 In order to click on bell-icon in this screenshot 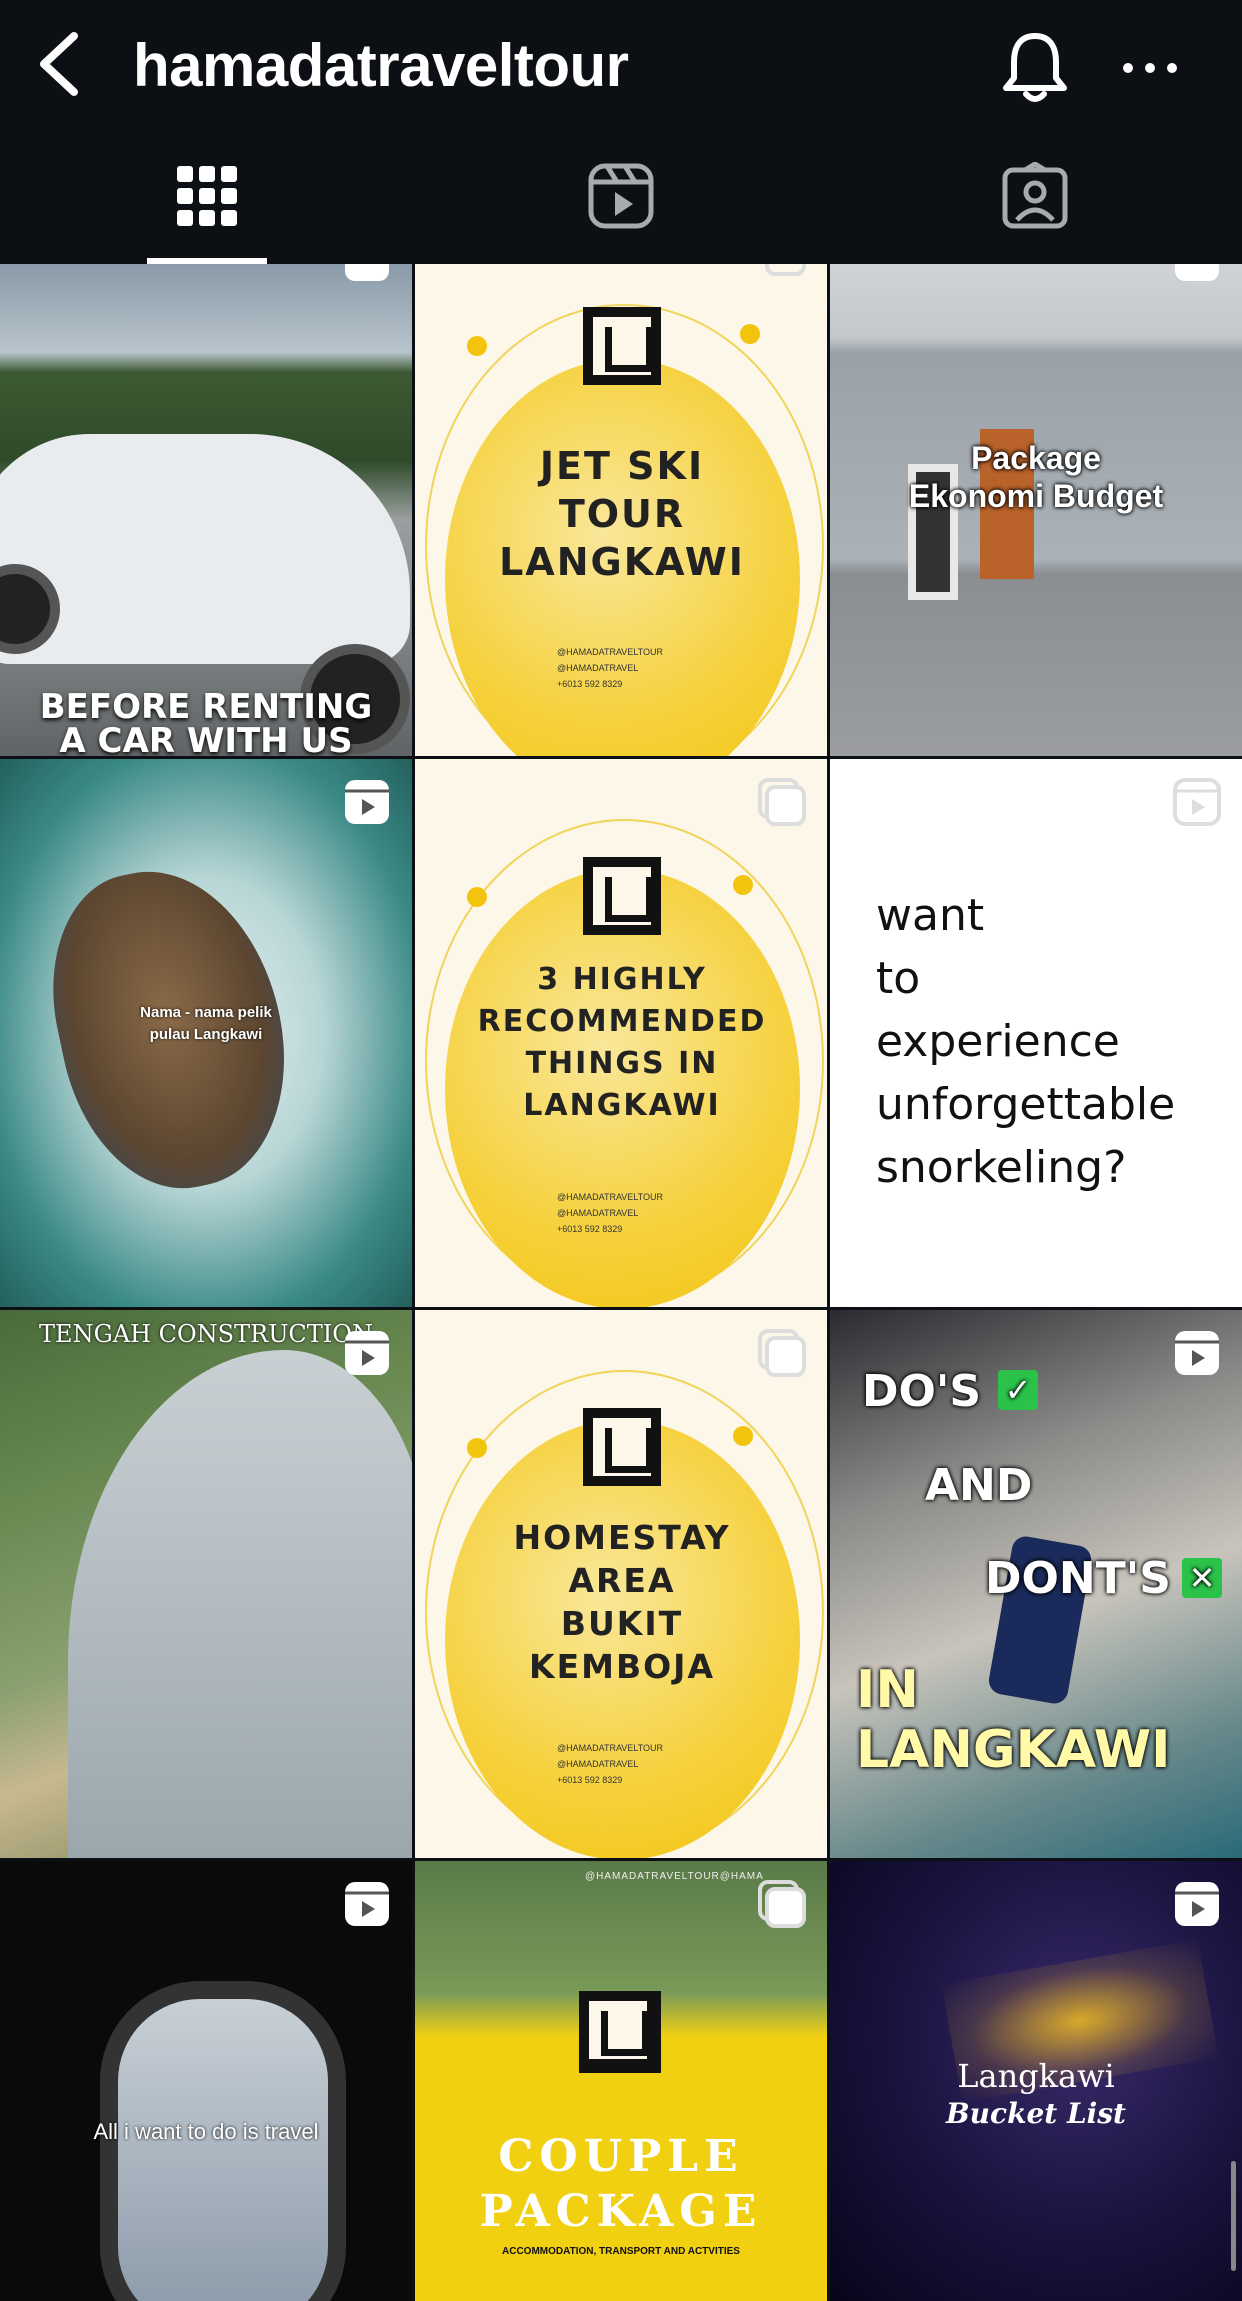, I will do `click(1035, 67)`.